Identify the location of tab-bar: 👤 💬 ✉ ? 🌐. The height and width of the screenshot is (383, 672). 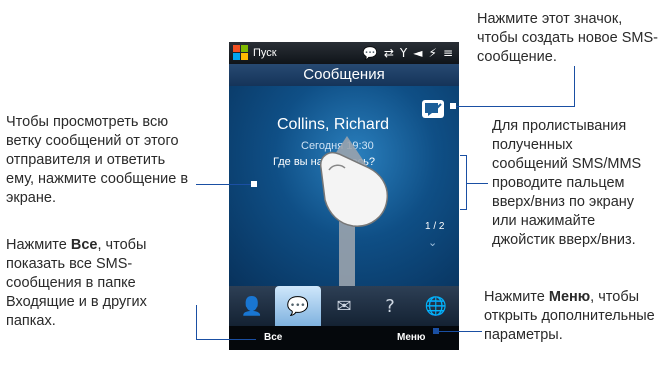
(344, 306).